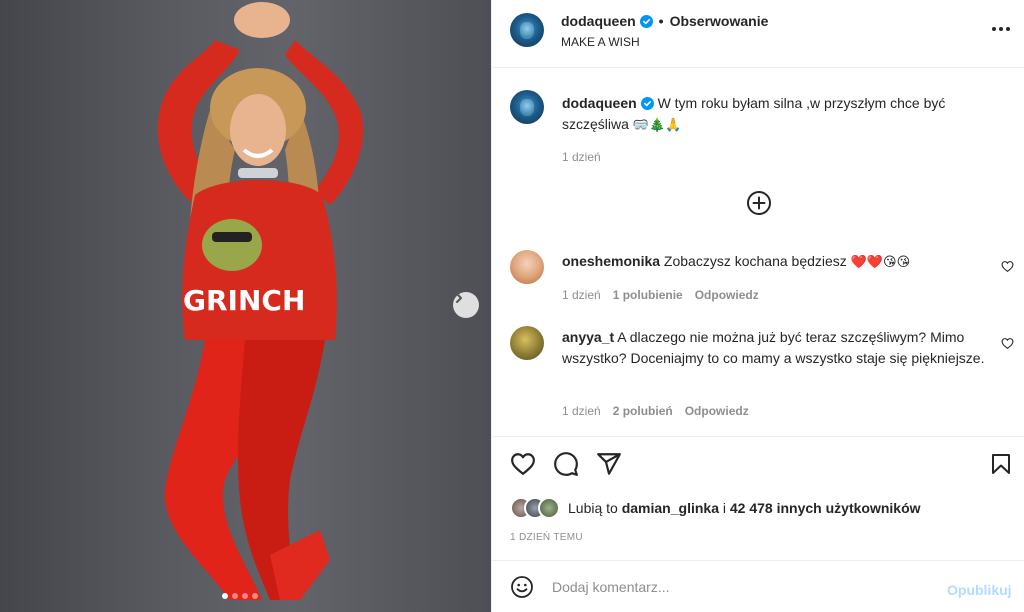  Describe the element at coordinates (880, 262) in the screenshot. I see `comment-emojis: ❤️❤️😘😘` at that location.